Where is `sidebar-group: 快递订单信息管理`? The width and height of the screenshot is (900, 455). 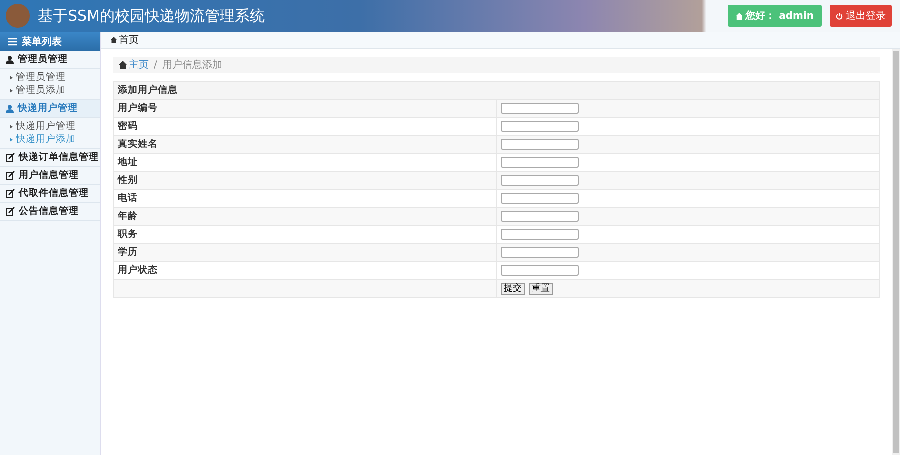 sidebar-group: 快递订单信息管理 is located at coordinates (50, 158).